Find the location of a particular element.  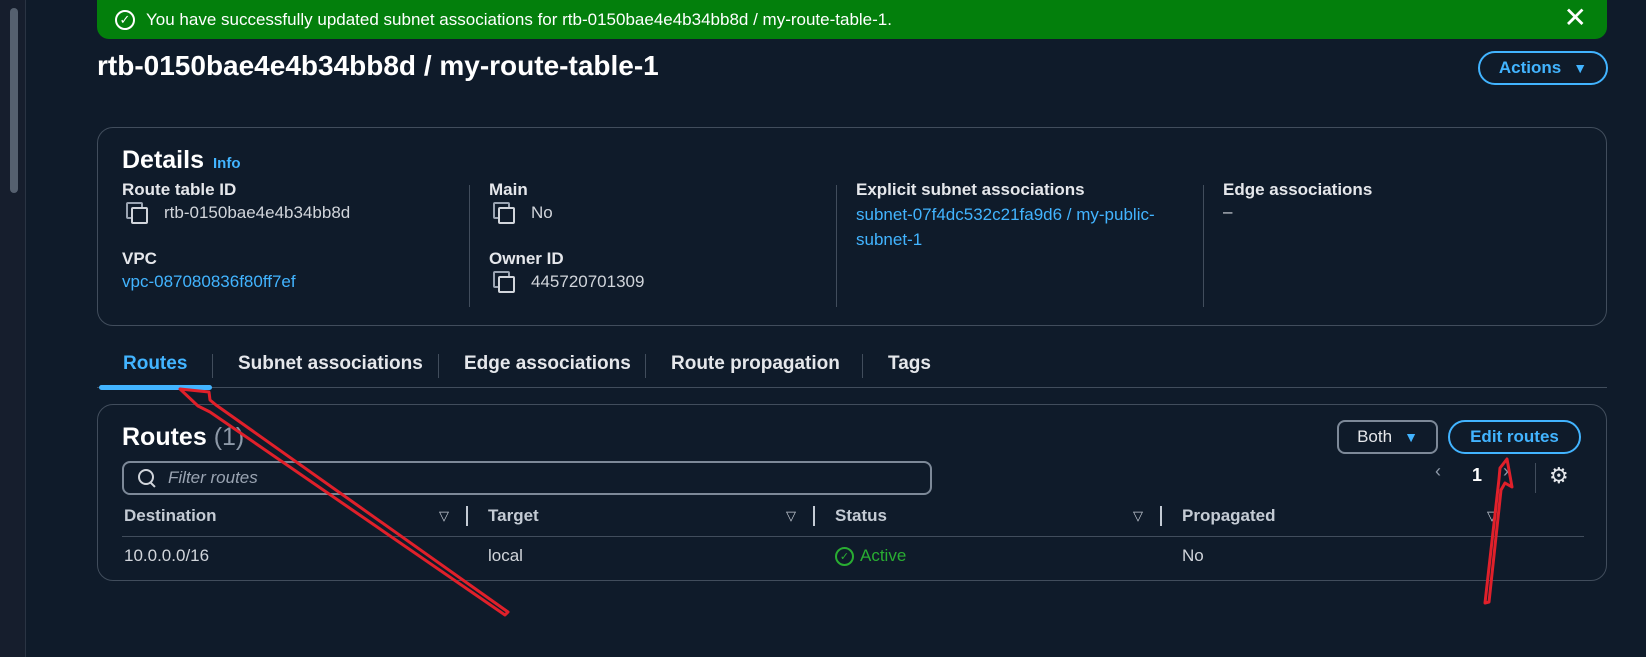

close-icon: ✕ is located at coordinates (1575, 18).